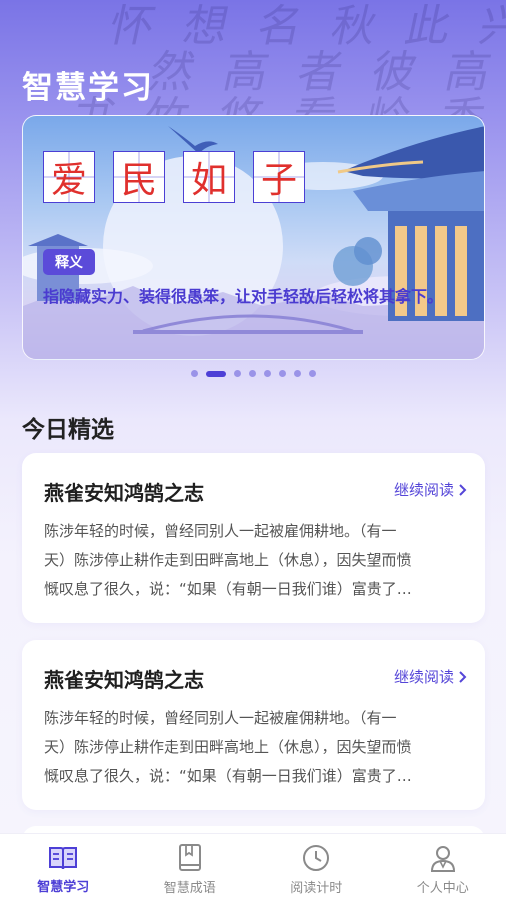 Image resolution: width=506 pixels, height=900 pixels. What do you see at coordinates (63, 887) in the screenshot?
I see `tab-label: 智慧学习` at bounding box center [63, 887].